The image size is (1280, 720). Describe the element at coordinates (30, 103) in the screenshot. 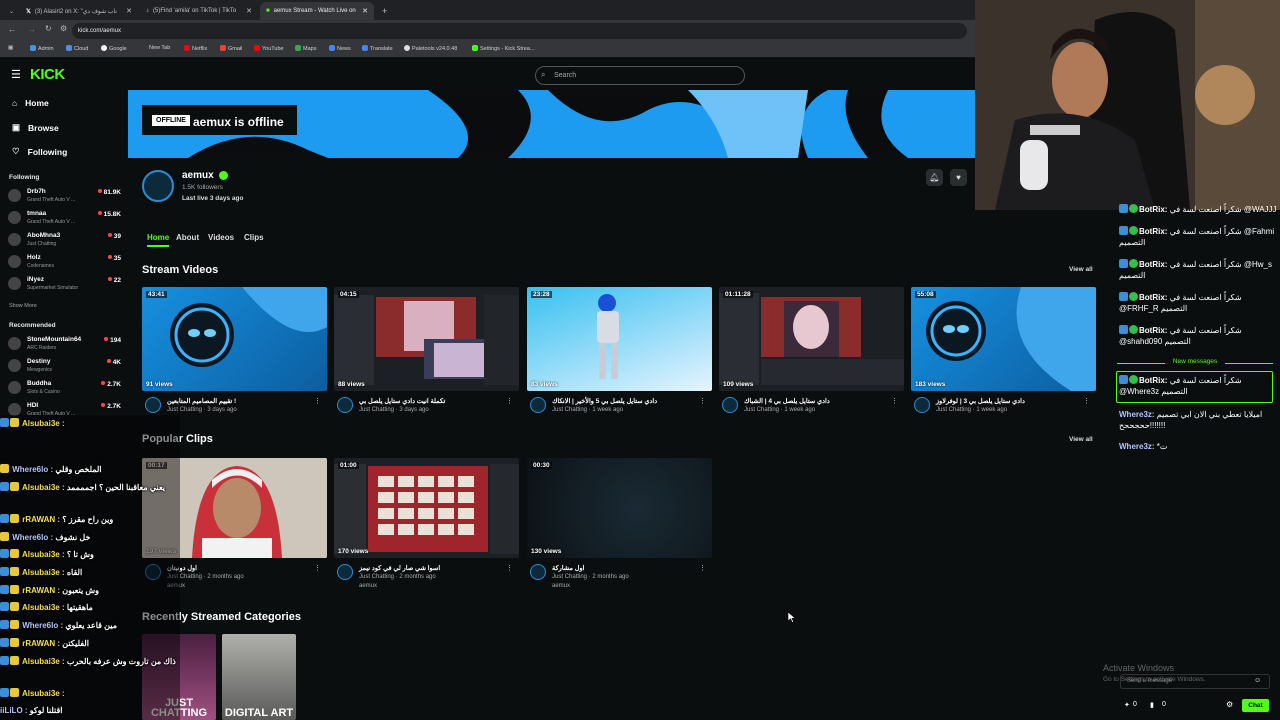

I see `sidebar-nav-home: ⌂ Home` at that location.